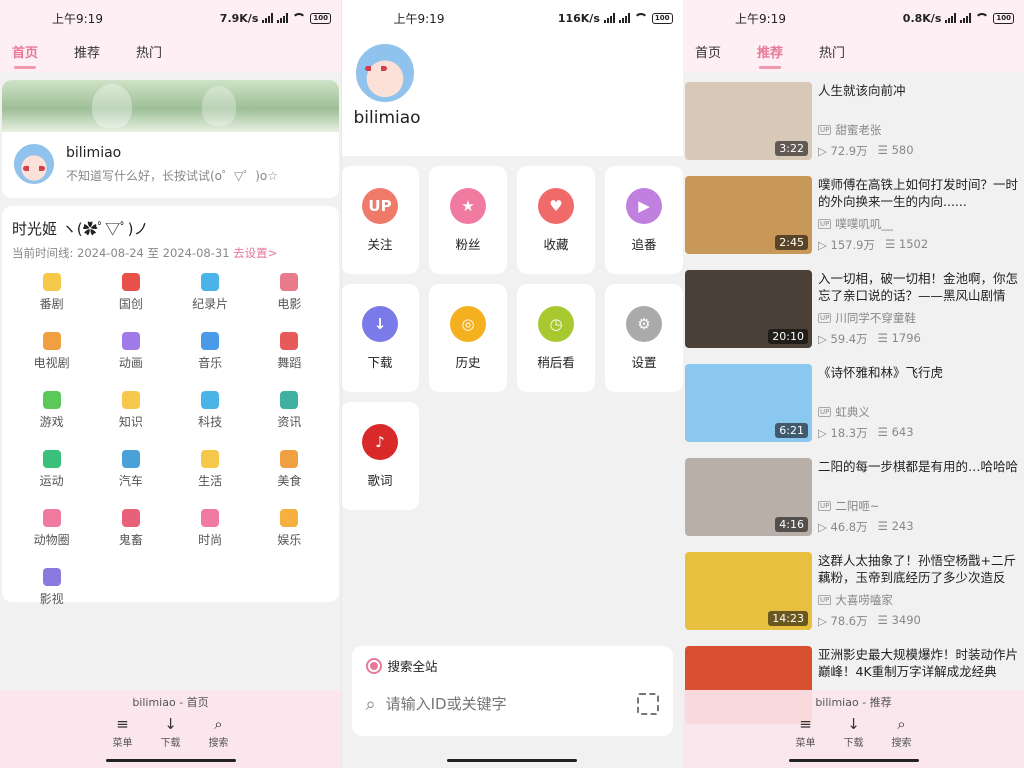 The height and width of the screenshot is (768, 1024). Describe the element at coordinates (51, 528) in the screenshot. I see `category-item: 动物圈` at that location.